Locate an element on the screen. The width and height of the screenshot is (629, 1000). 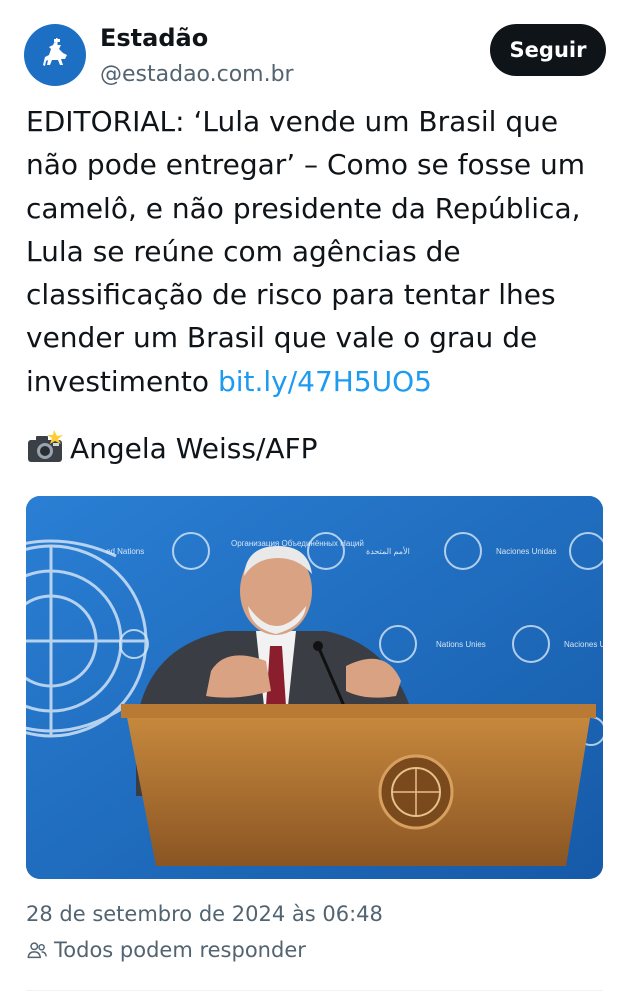
camera-flash-icon is located at coordinates (45, 446).